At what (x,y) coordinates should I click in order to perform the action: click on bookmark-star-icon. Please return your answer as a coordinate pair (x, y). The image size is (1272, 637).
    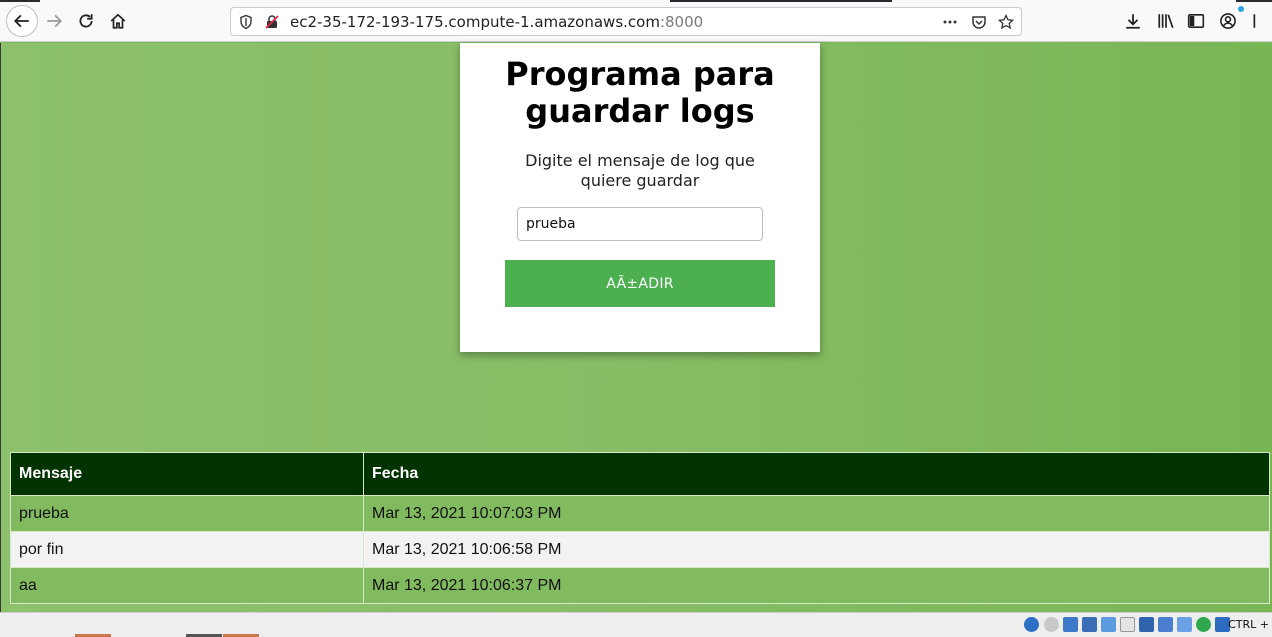
    Looking at the image, I should click on (1006, 22).